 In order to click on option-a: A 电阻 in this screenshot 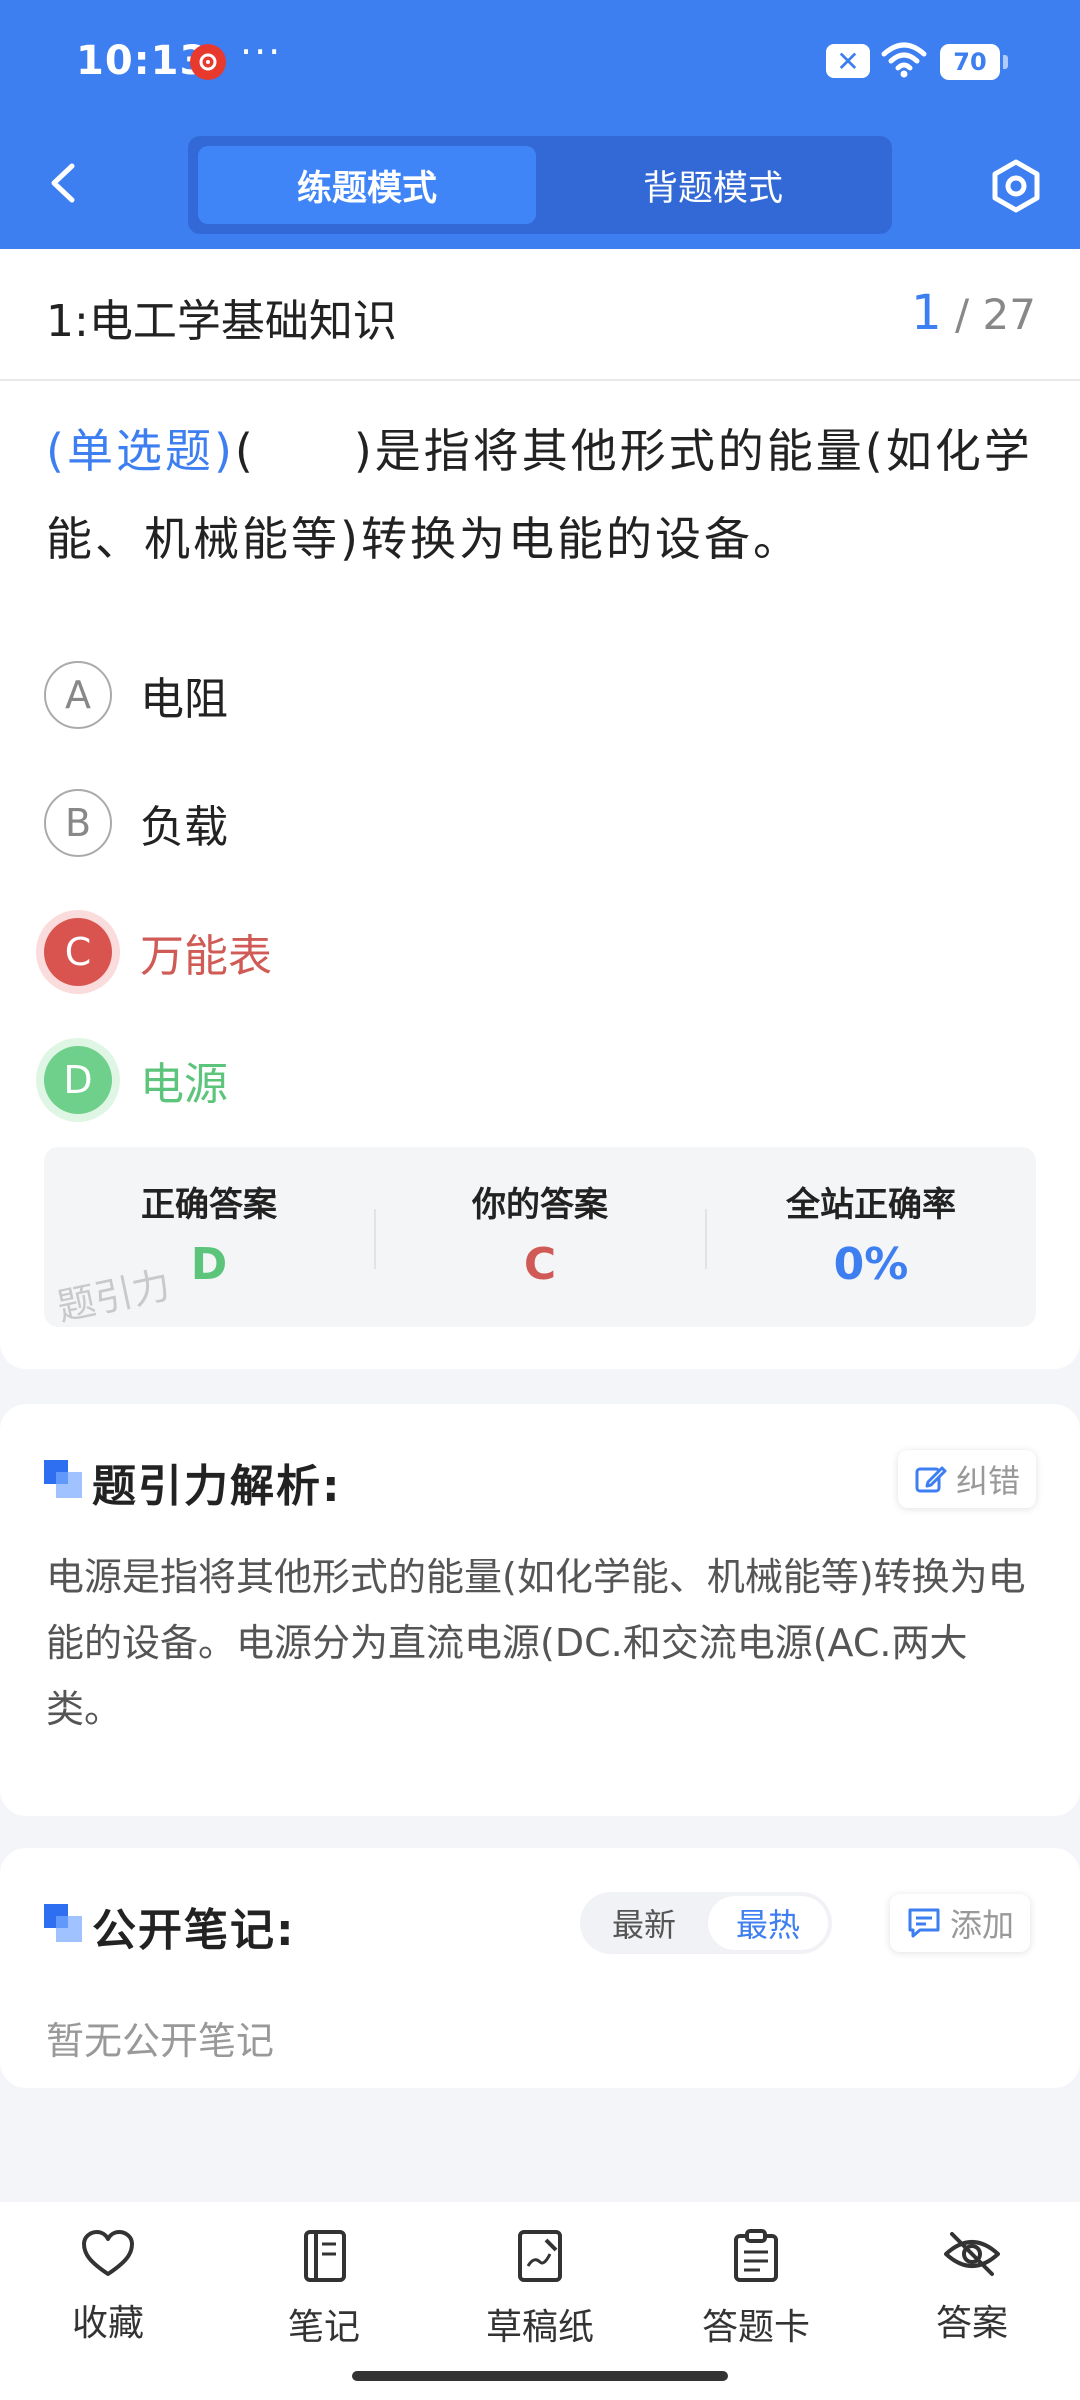, I will do `click(136, 695)`.